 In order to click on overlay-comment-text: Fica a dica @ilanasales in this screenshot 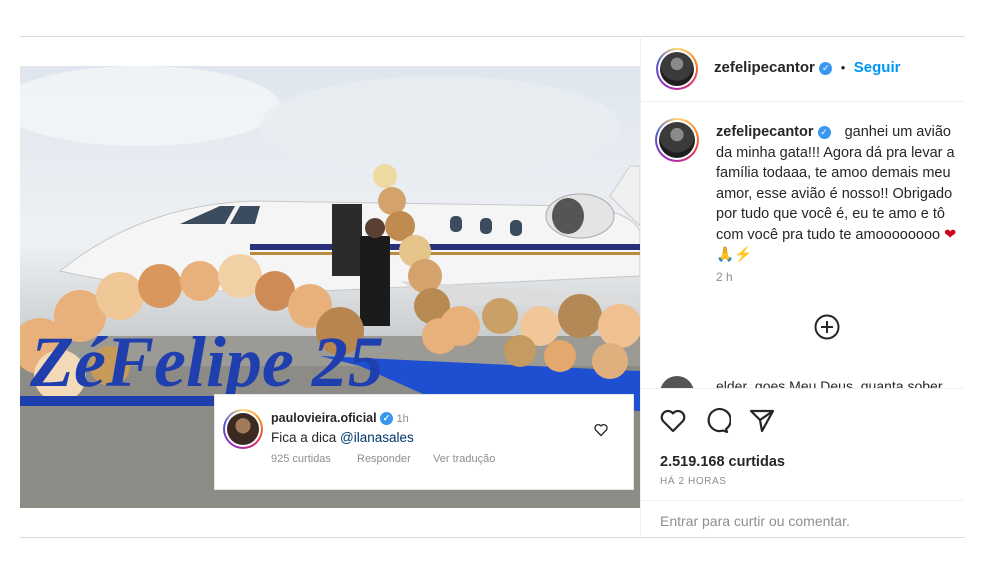, I will do `click(342, 437)`.